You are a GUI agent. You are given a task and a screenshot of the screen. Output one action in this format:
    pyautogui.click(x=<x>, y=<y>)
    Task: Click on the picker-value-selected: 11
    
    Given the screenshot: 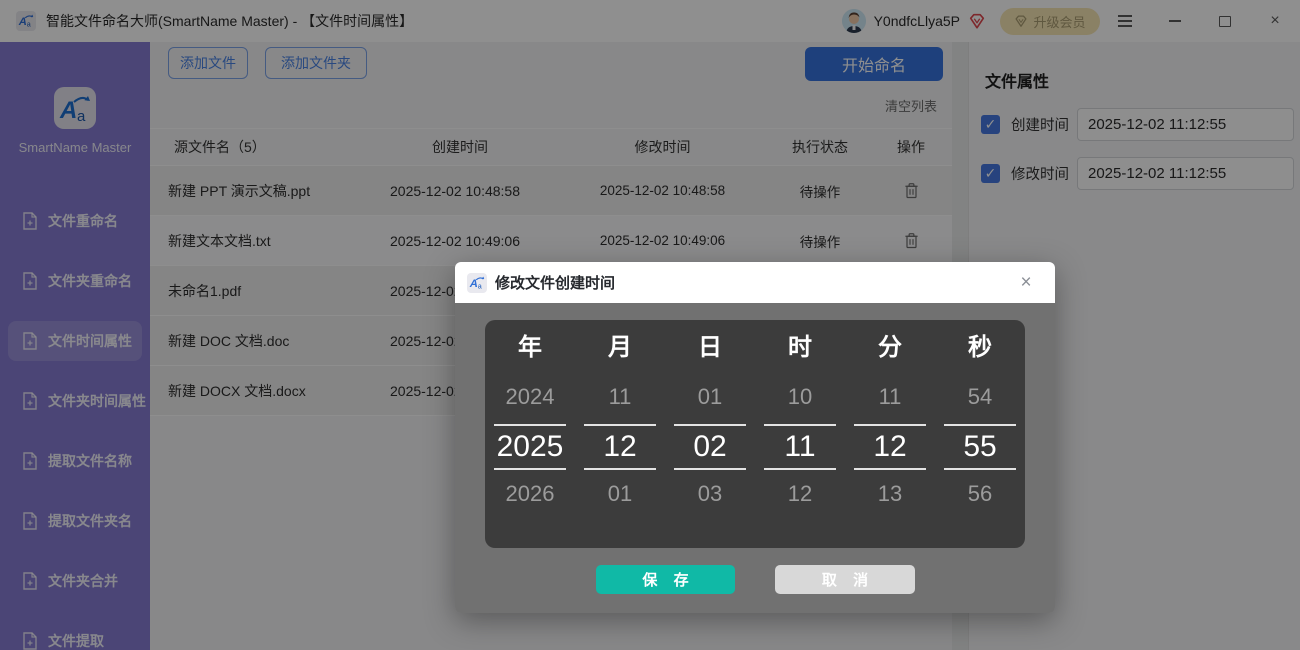 What is the action you would take?
    pyautogui.click(x=799, y=447)
    